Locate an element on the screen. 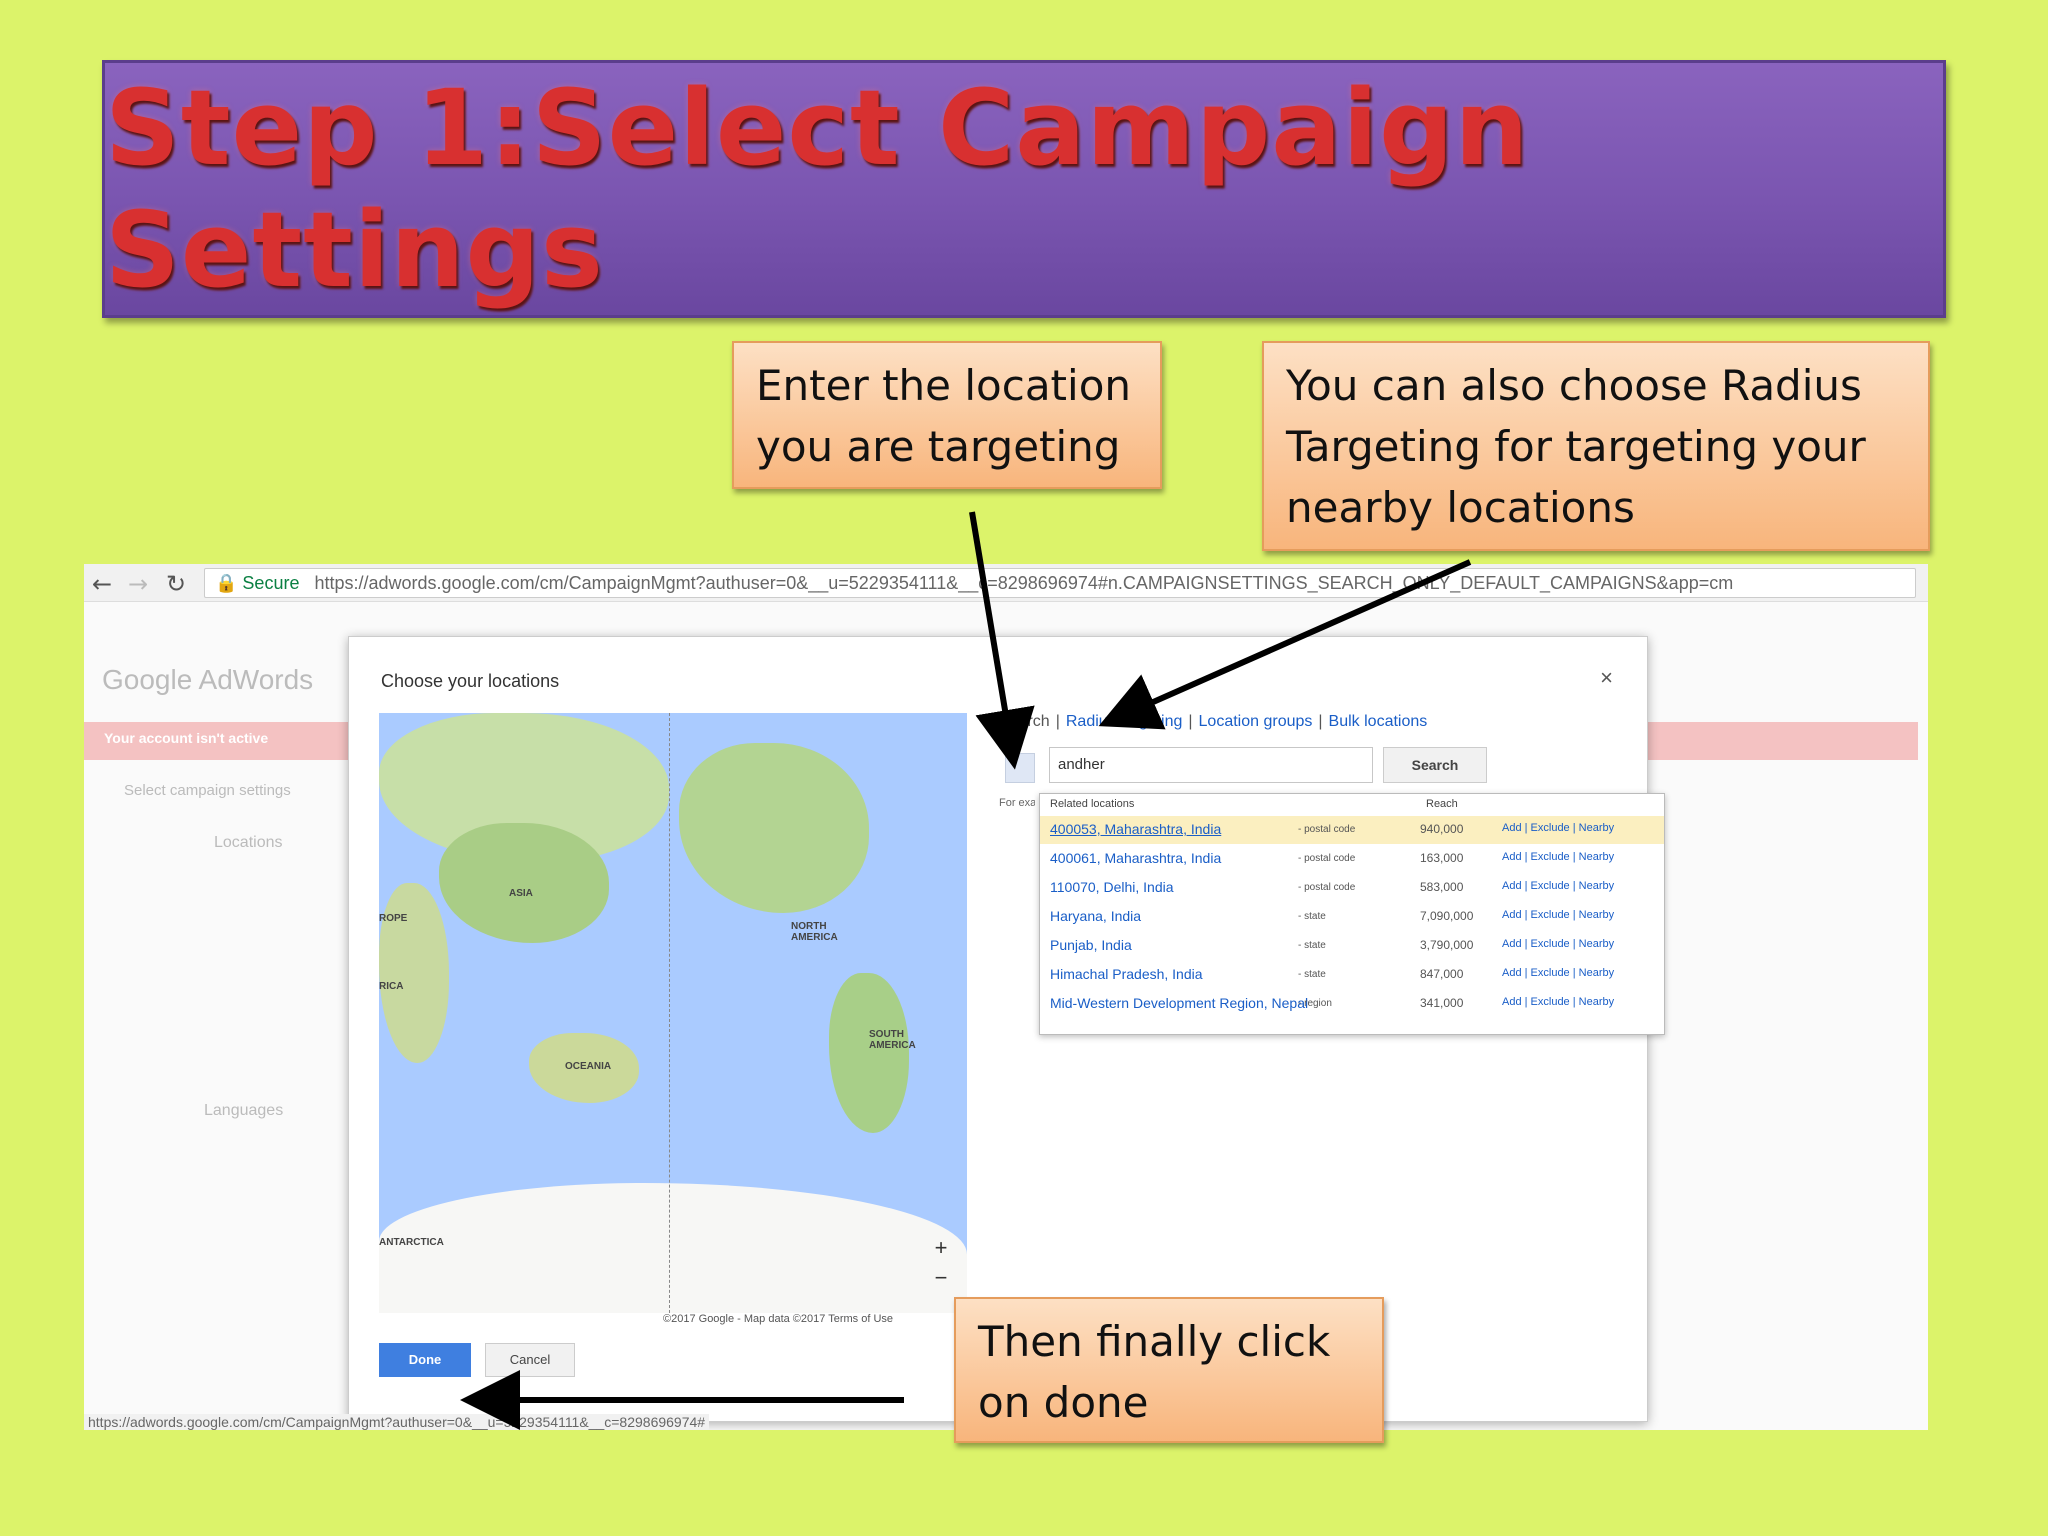 The height and width of the screenshot is (1536, 2048). lock-icon: 🔒 is located at coordinates (229, 583).